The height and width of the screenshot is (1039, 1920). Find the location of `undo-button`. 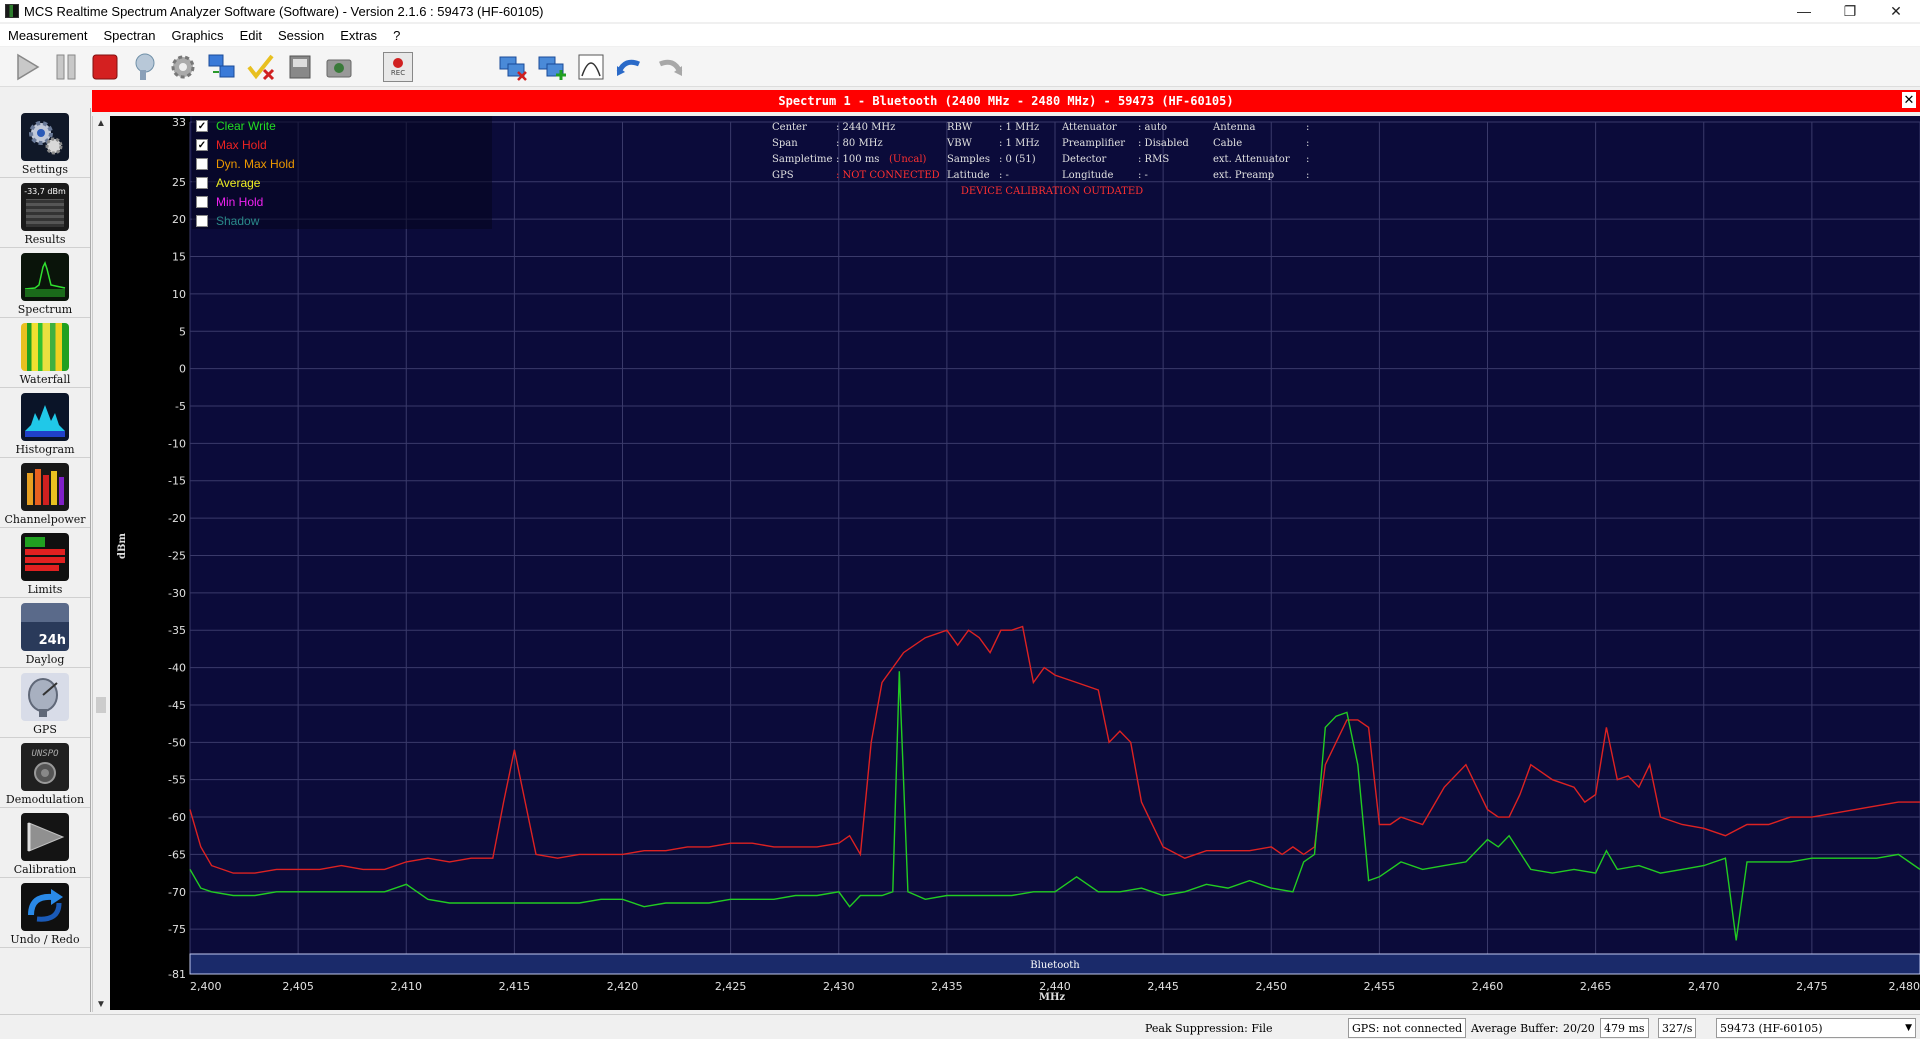

undo-button is located at coordinates (630, 67).